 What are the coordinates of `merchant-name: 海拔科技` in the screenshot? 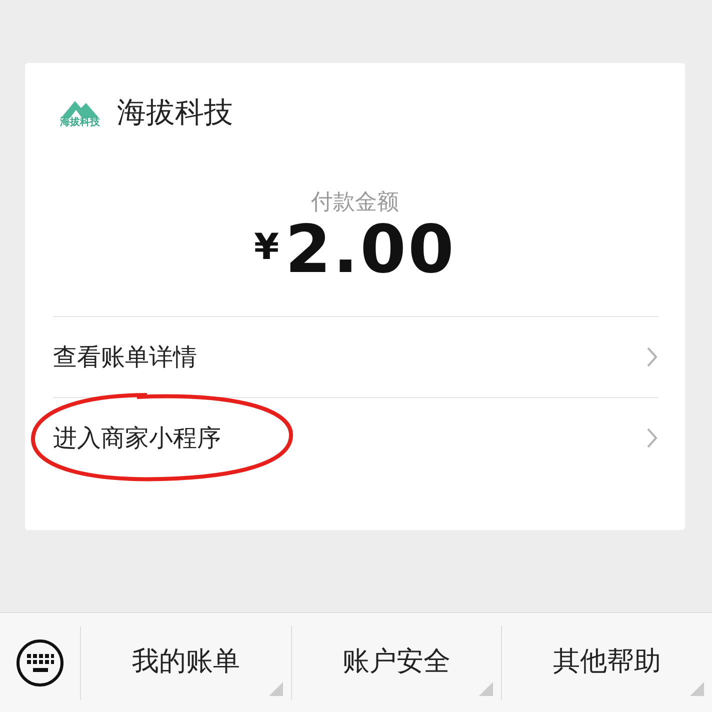 It's located at (175, 112).